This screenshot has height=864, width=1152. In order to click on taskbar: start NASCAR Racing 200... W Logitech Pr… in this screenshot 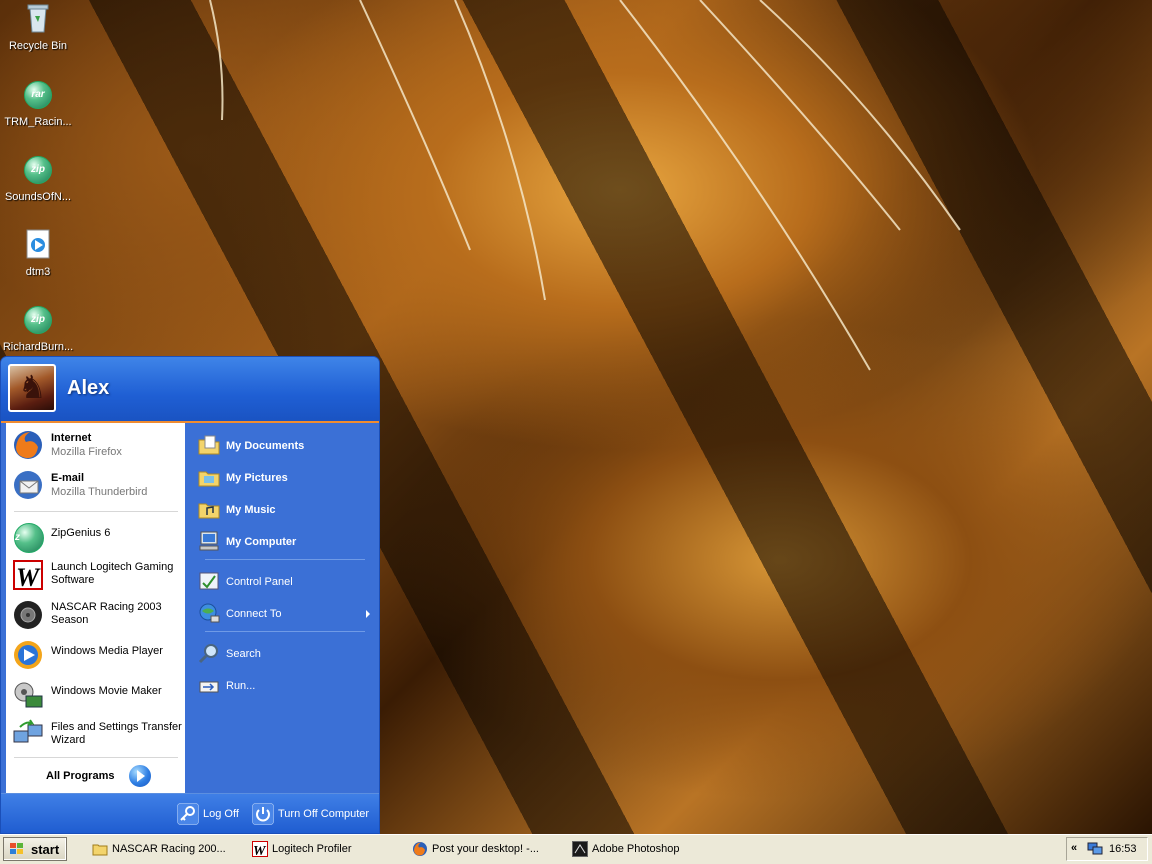, I will do `click(576, 849)`.